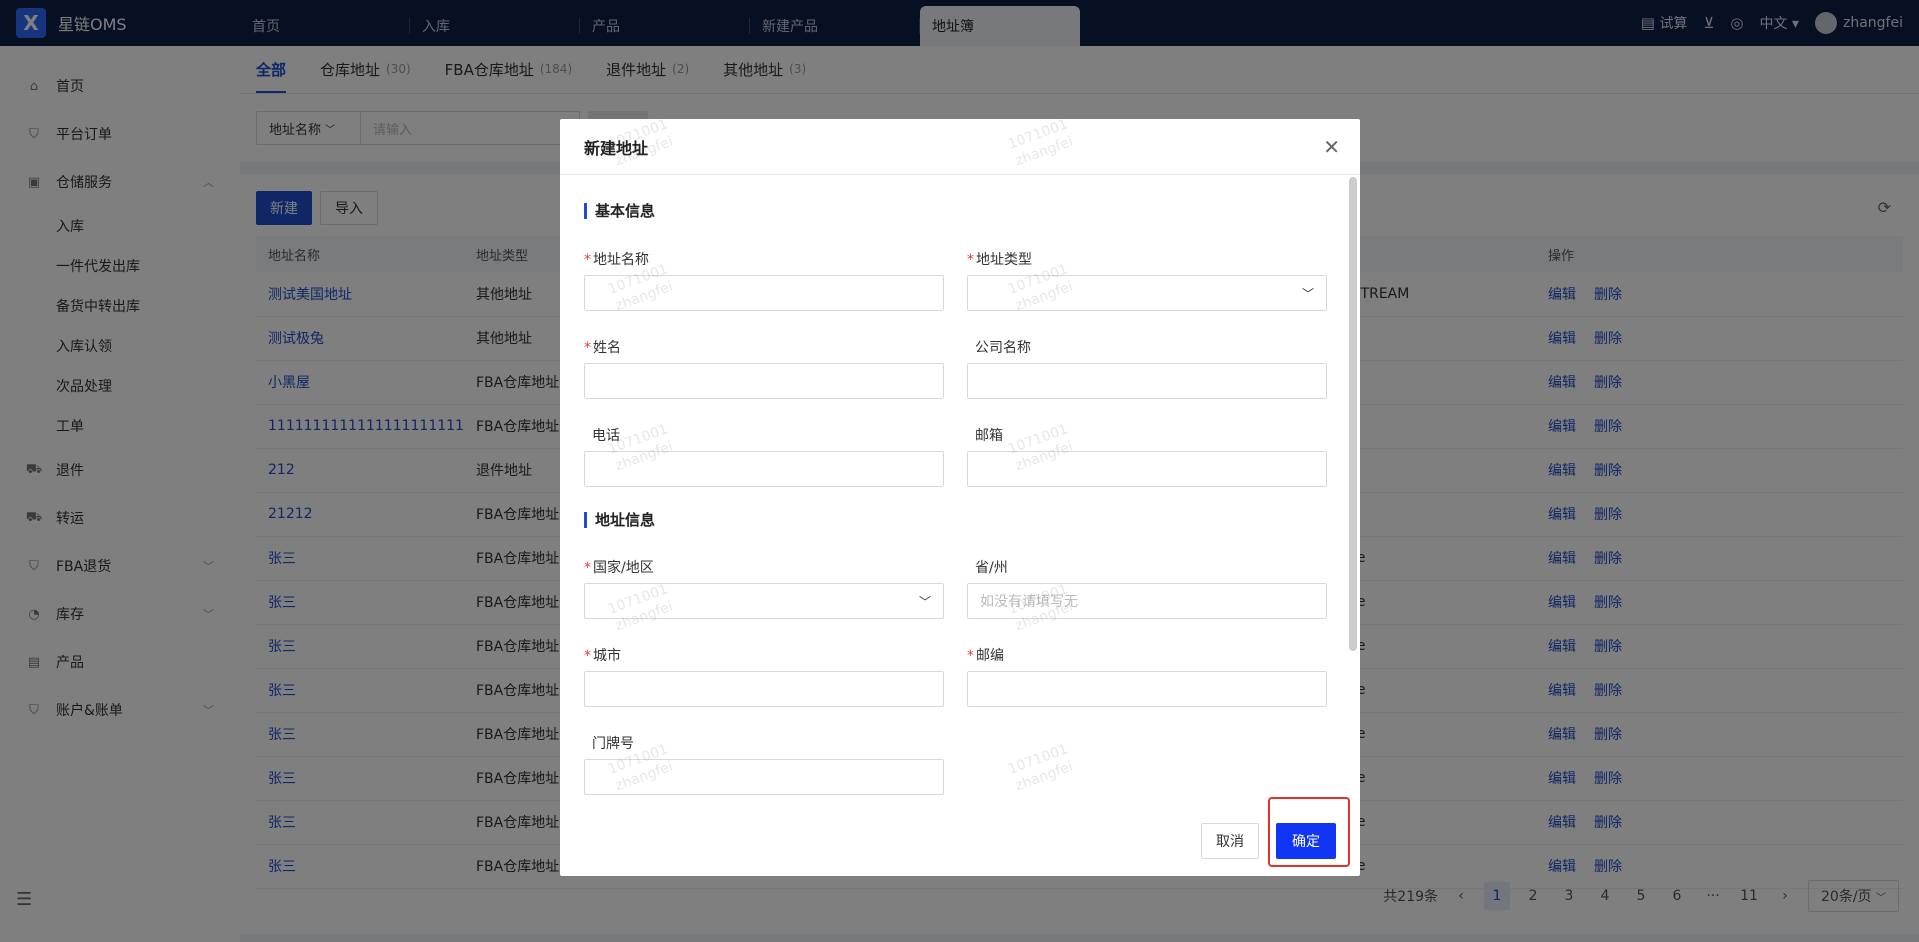 The image size is (1919, 942). I want to click on close-icon: ✕, so click(1331, 147).